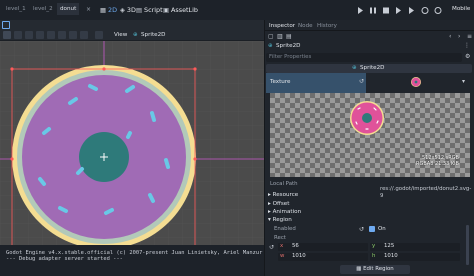 This screenshot has height=276, width=474. I want to click on script-icon: ▤, so click(139, 10).